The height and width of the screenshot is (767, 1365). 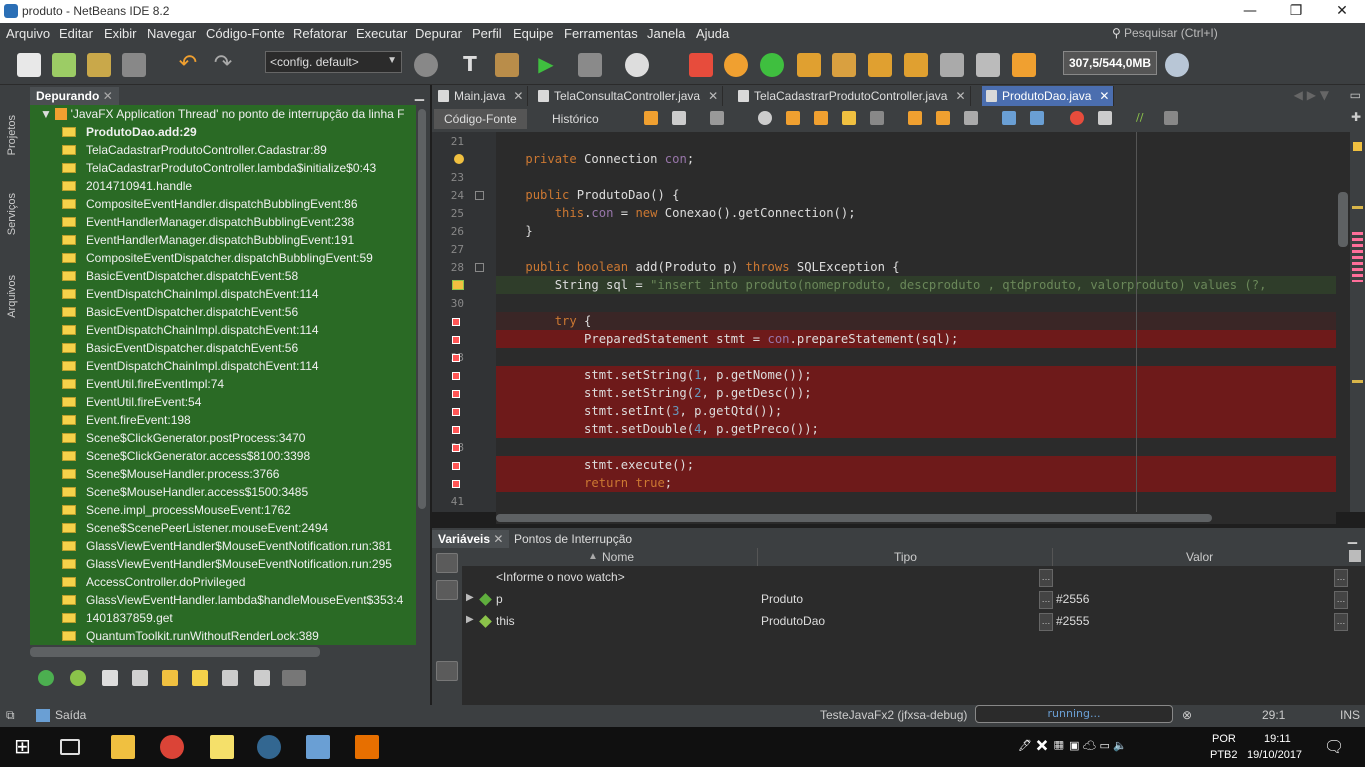 I want to click on stack-scrollbar, so click(x=422, y=375).